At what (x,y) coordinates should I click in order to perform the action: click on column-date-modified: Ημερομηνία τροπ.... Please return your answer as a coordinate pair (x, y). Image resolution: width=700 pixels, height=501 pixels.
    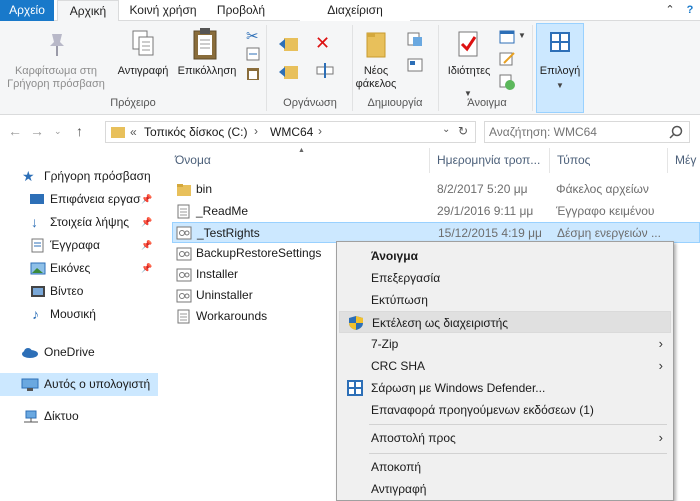
    Looking at the image, I should click on (490, 160).